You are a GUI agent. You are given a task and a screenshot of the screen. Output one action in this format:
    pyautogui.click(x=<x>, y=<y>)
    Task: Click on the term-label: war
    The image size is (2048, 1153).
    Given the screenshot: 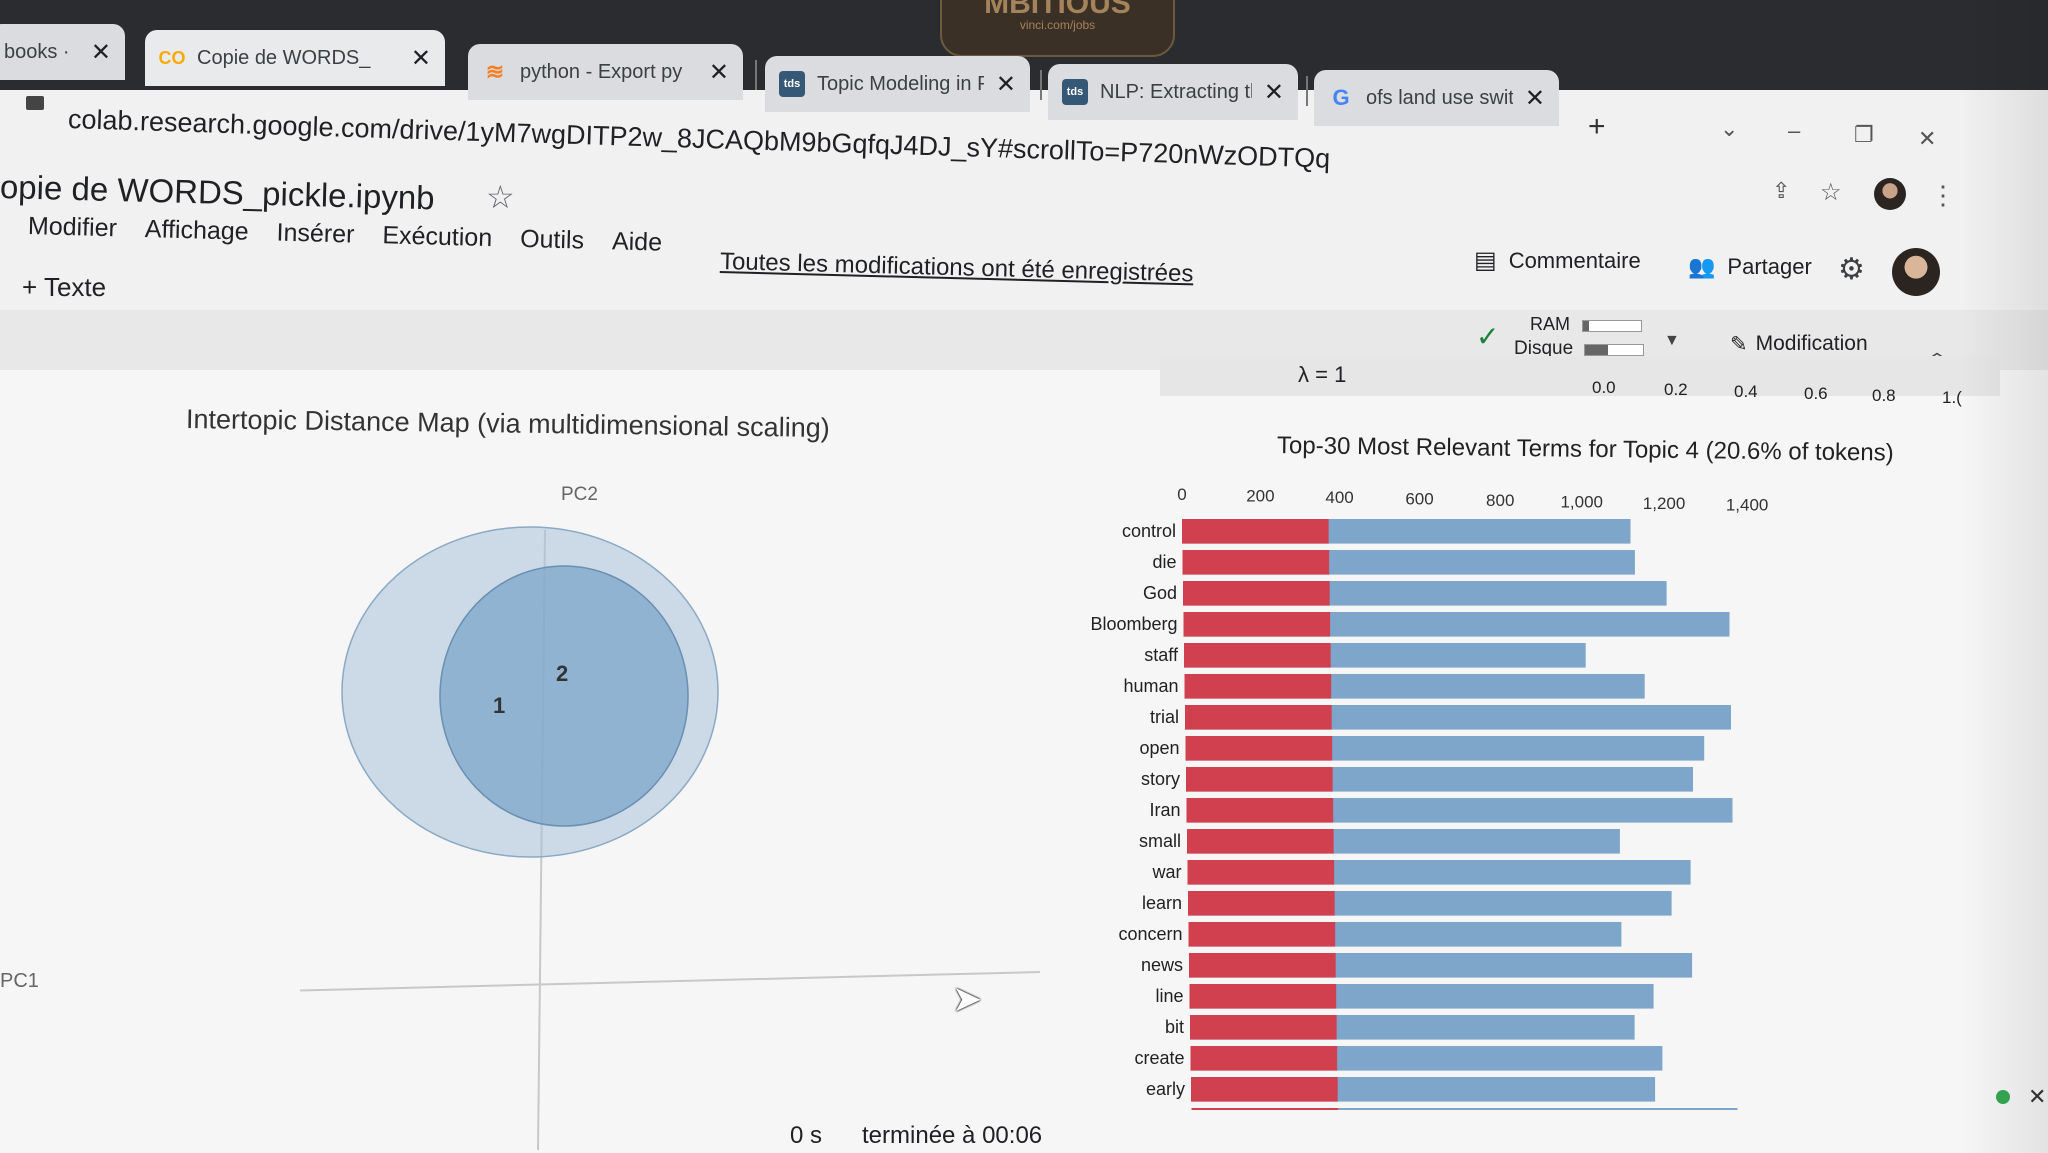 What is the action you would take?
    pyautogui.click(x=1166, y=872)
    